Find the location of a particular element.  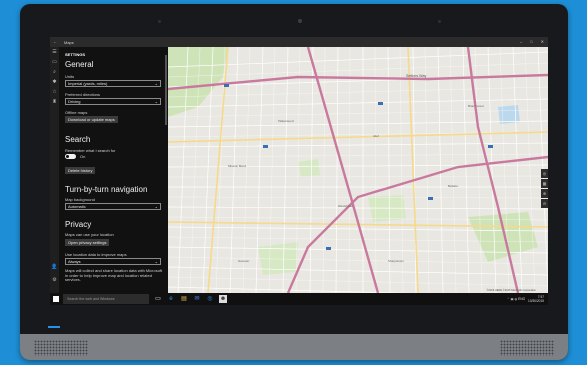

map-background-label: Map background is located at coordinates (80, 199).